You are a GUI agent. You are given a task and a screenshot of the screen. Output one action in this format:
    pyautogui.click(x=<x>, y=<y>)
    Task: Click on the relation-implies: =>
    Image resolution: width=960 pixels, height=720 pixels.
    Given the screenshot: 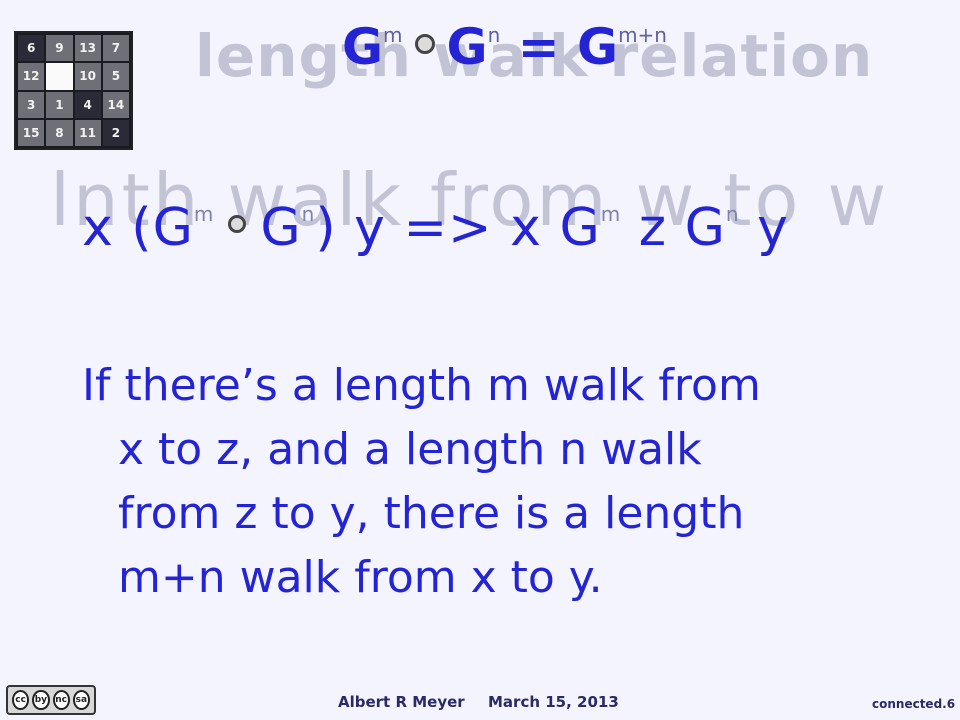 What is the action you would take?
    pyautogui.click(x=448, y=228)
    